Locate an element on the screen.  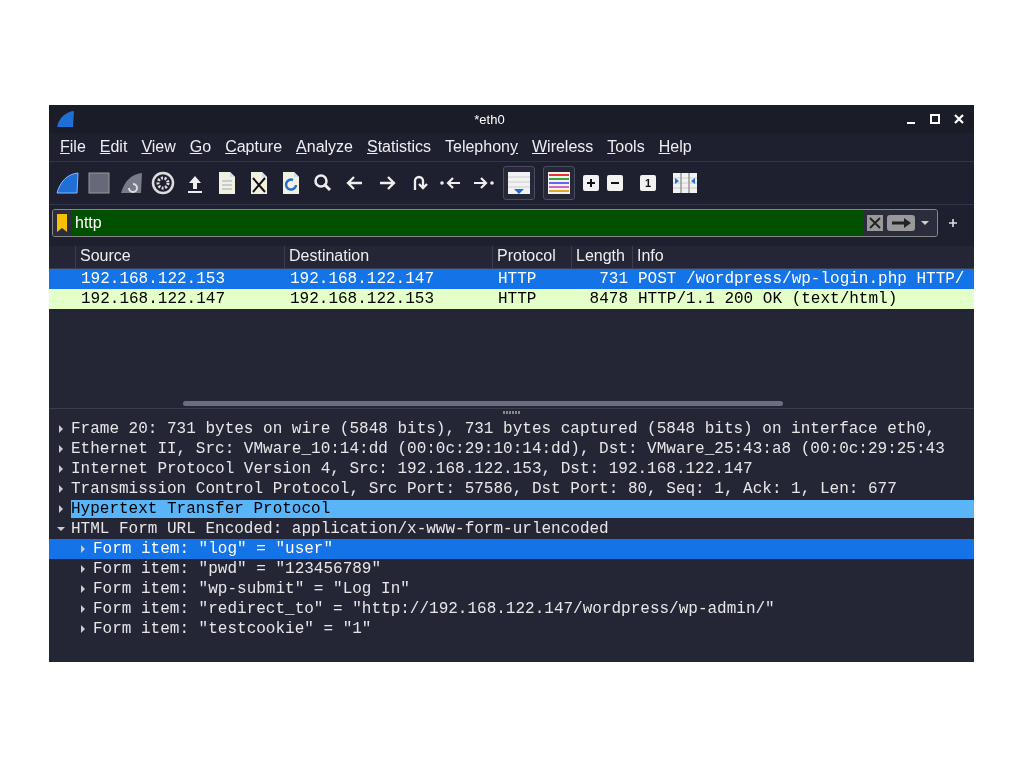
menu-item: Statistics is located at coordinates (401, 147).